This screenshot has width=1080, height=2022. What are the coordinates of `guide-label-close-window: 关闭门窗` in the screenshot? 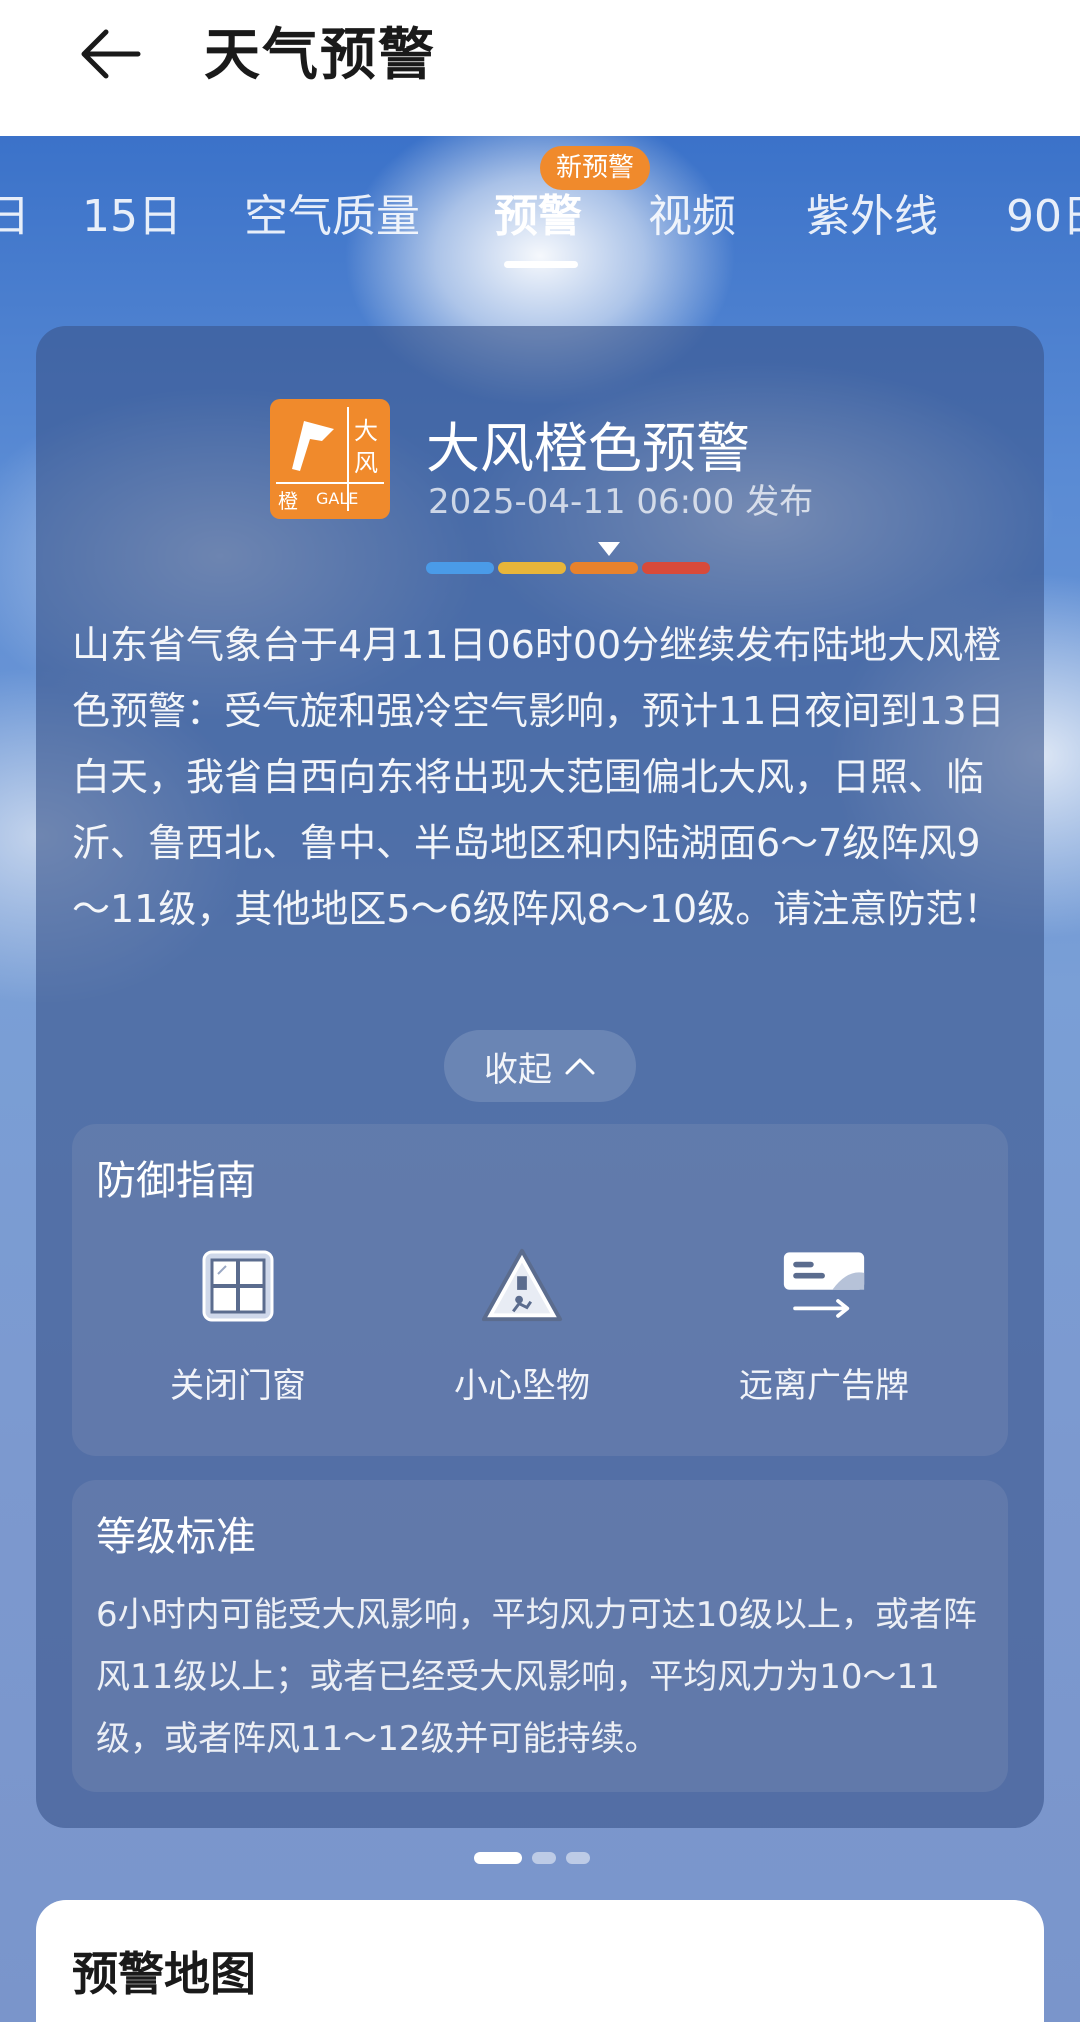 It's located at (238, 1386).